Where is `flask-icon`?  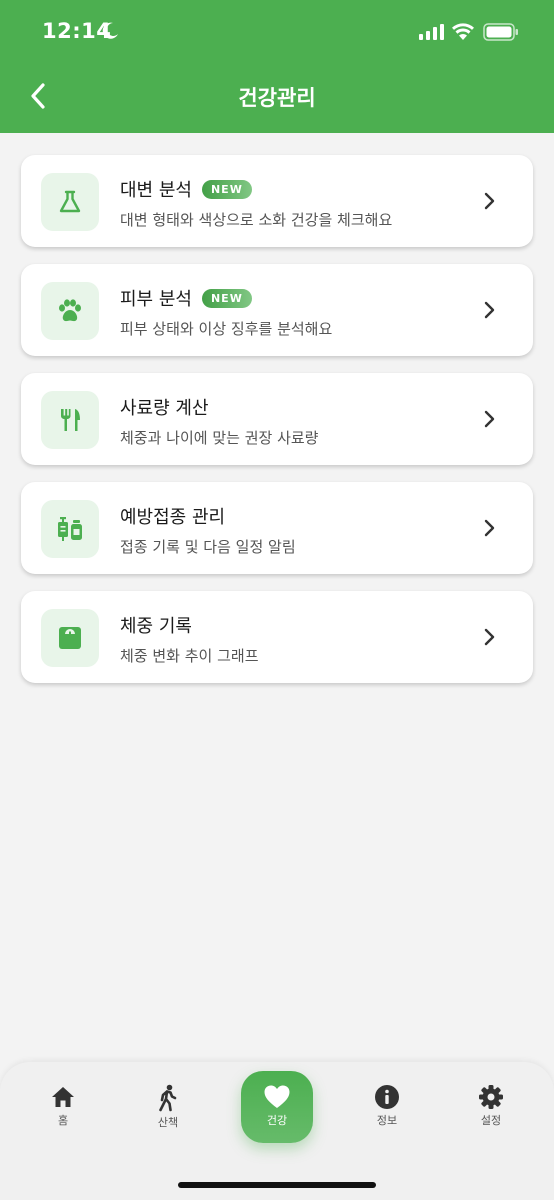 flask-icon is located at coordinates (70, 201).